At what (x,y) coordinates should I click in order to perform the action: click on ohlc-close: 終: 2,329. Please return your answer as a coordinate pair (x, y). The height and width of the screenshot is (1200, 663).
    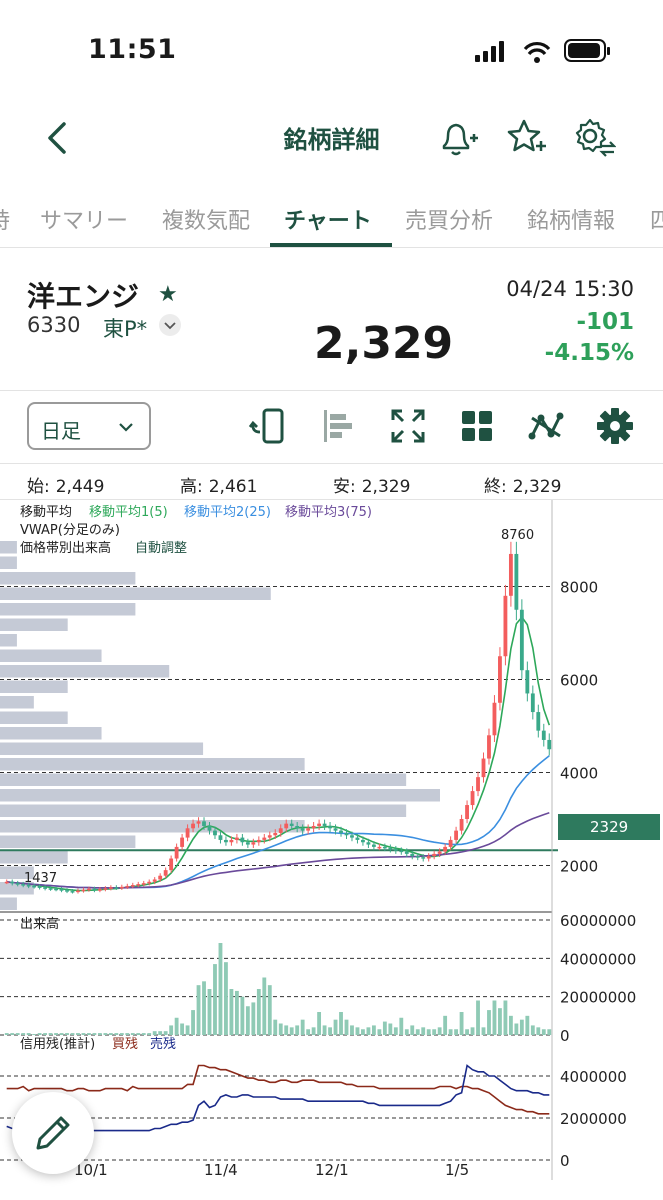
    Looking at the image, I should click on (522, 484).